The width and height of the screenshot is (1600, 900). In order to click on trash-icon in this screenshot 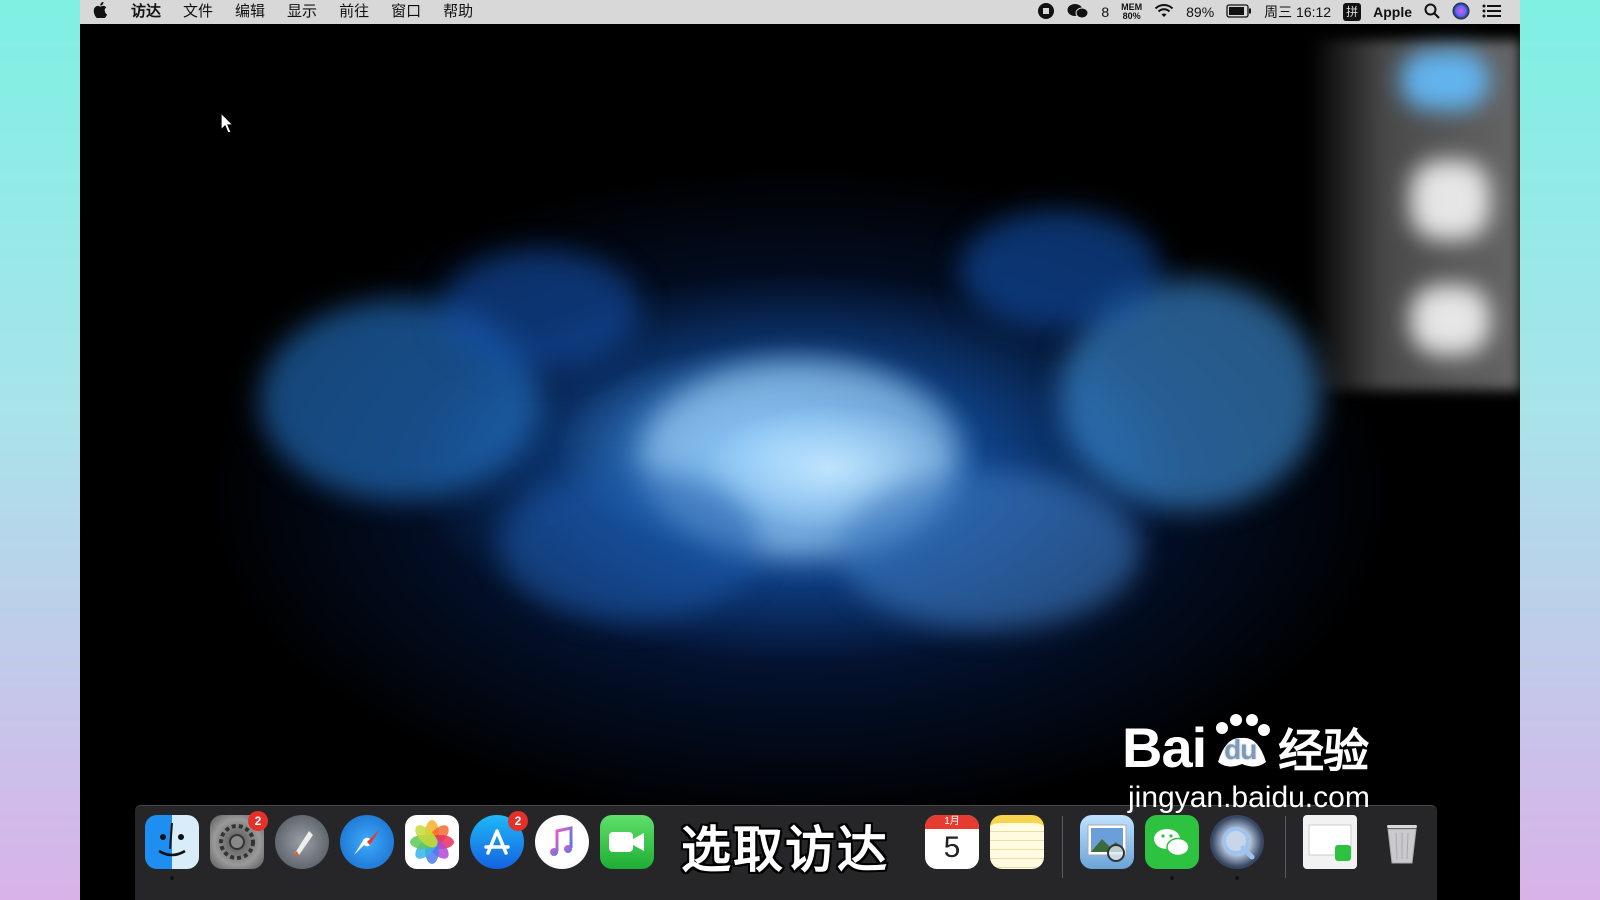, I will do `click(1402, 842)`.